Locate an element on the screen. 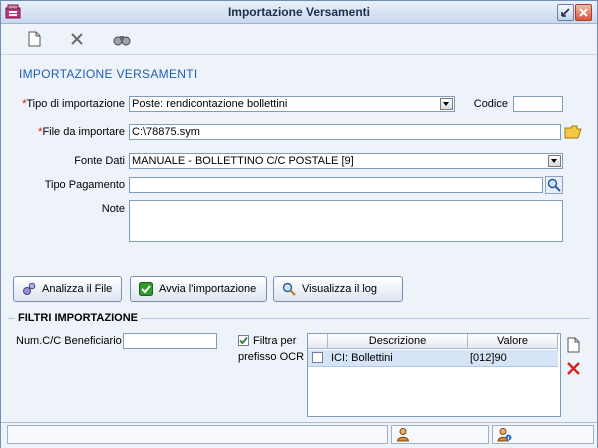 This screenshot has height=448, width=598. checkmark-icon is located at coordinates (146, 289).